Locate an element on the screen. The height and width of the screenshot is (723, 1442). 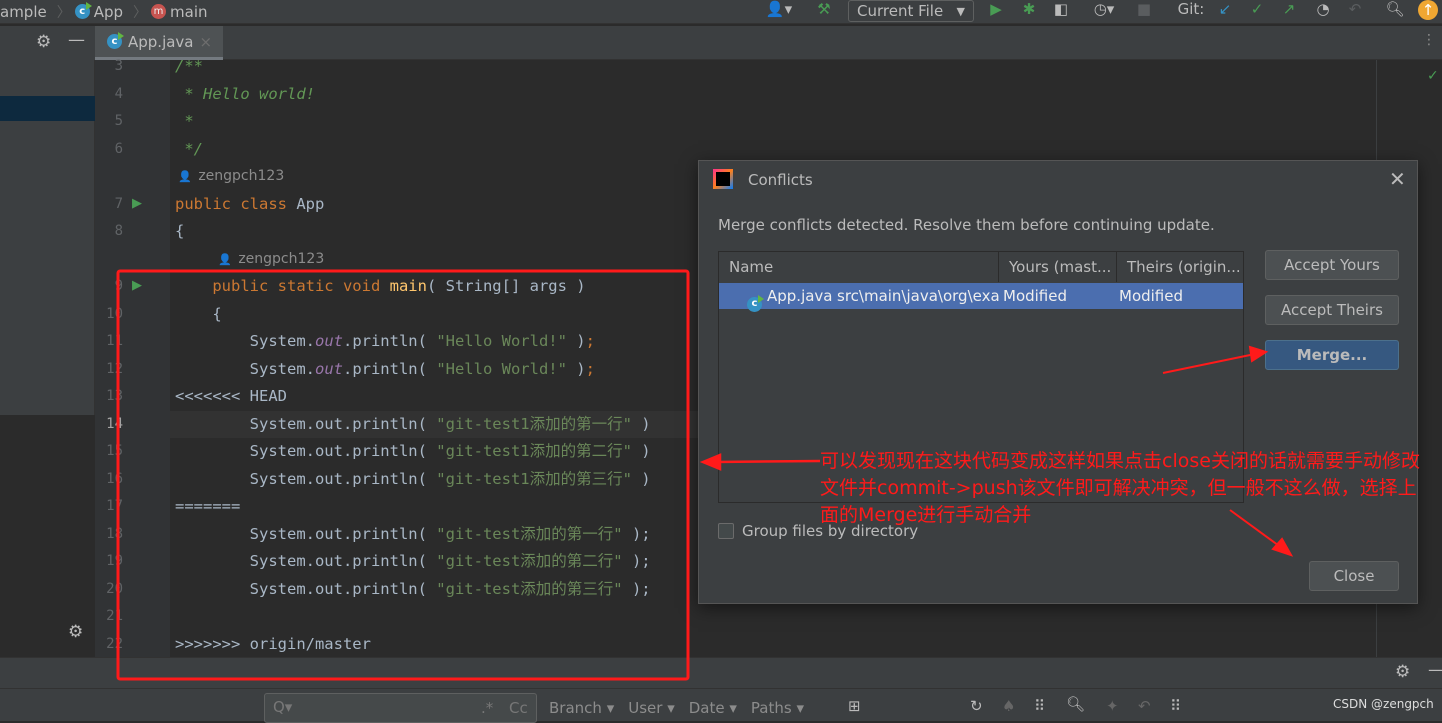
code-token: >>>>>>> origin/master is located at coordinates (273, 643).